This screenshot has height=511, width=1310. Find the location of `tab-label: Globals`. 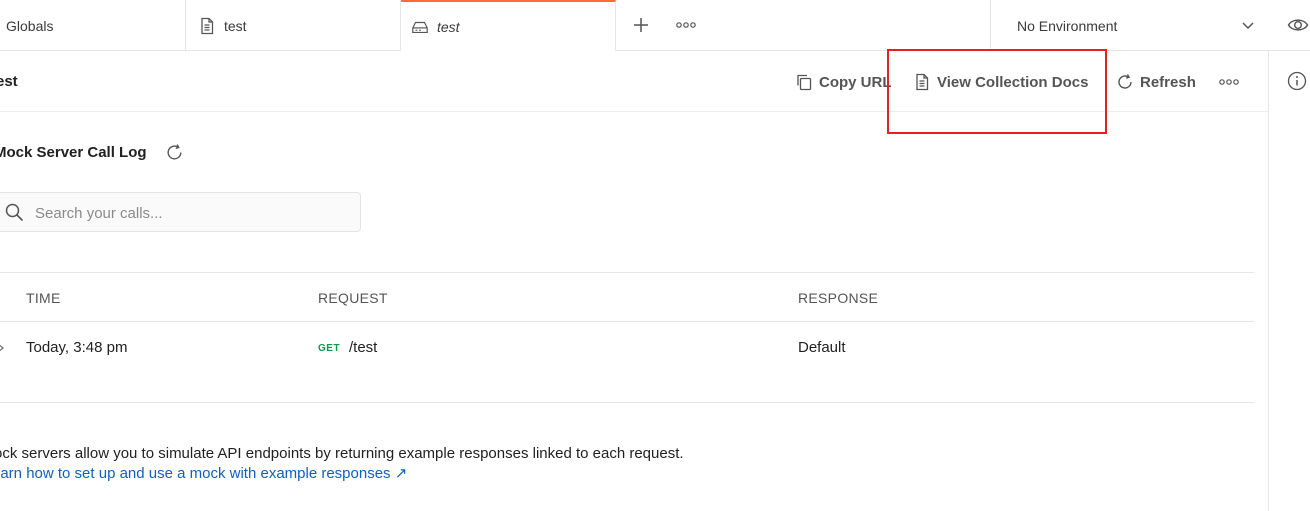

tab-label: Globals is located at coordinates (30, 25).